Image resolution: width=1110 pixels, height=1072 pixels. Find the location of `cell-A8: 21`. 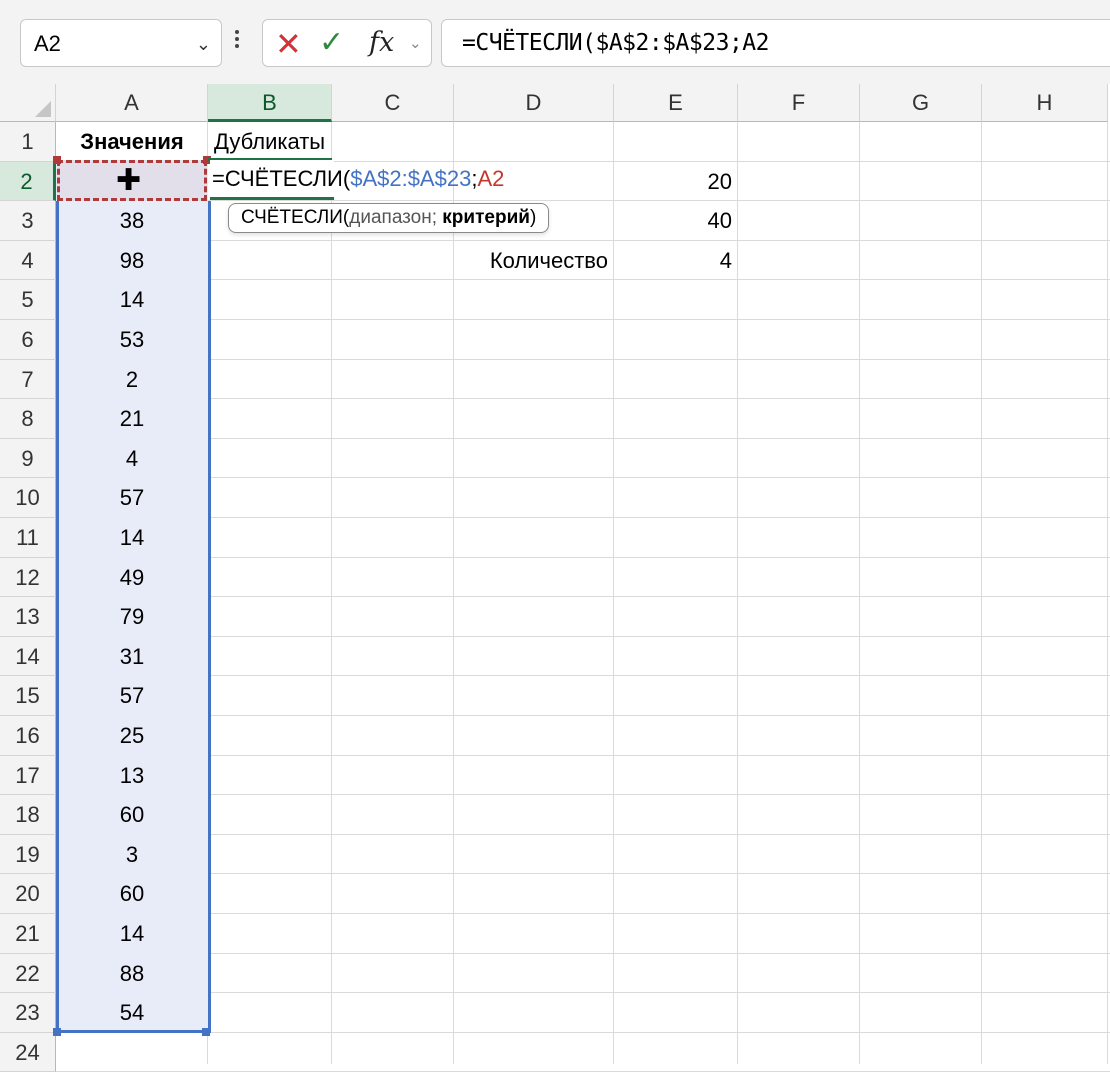

cell-A8: 21 is located at coordinates (132, 419).